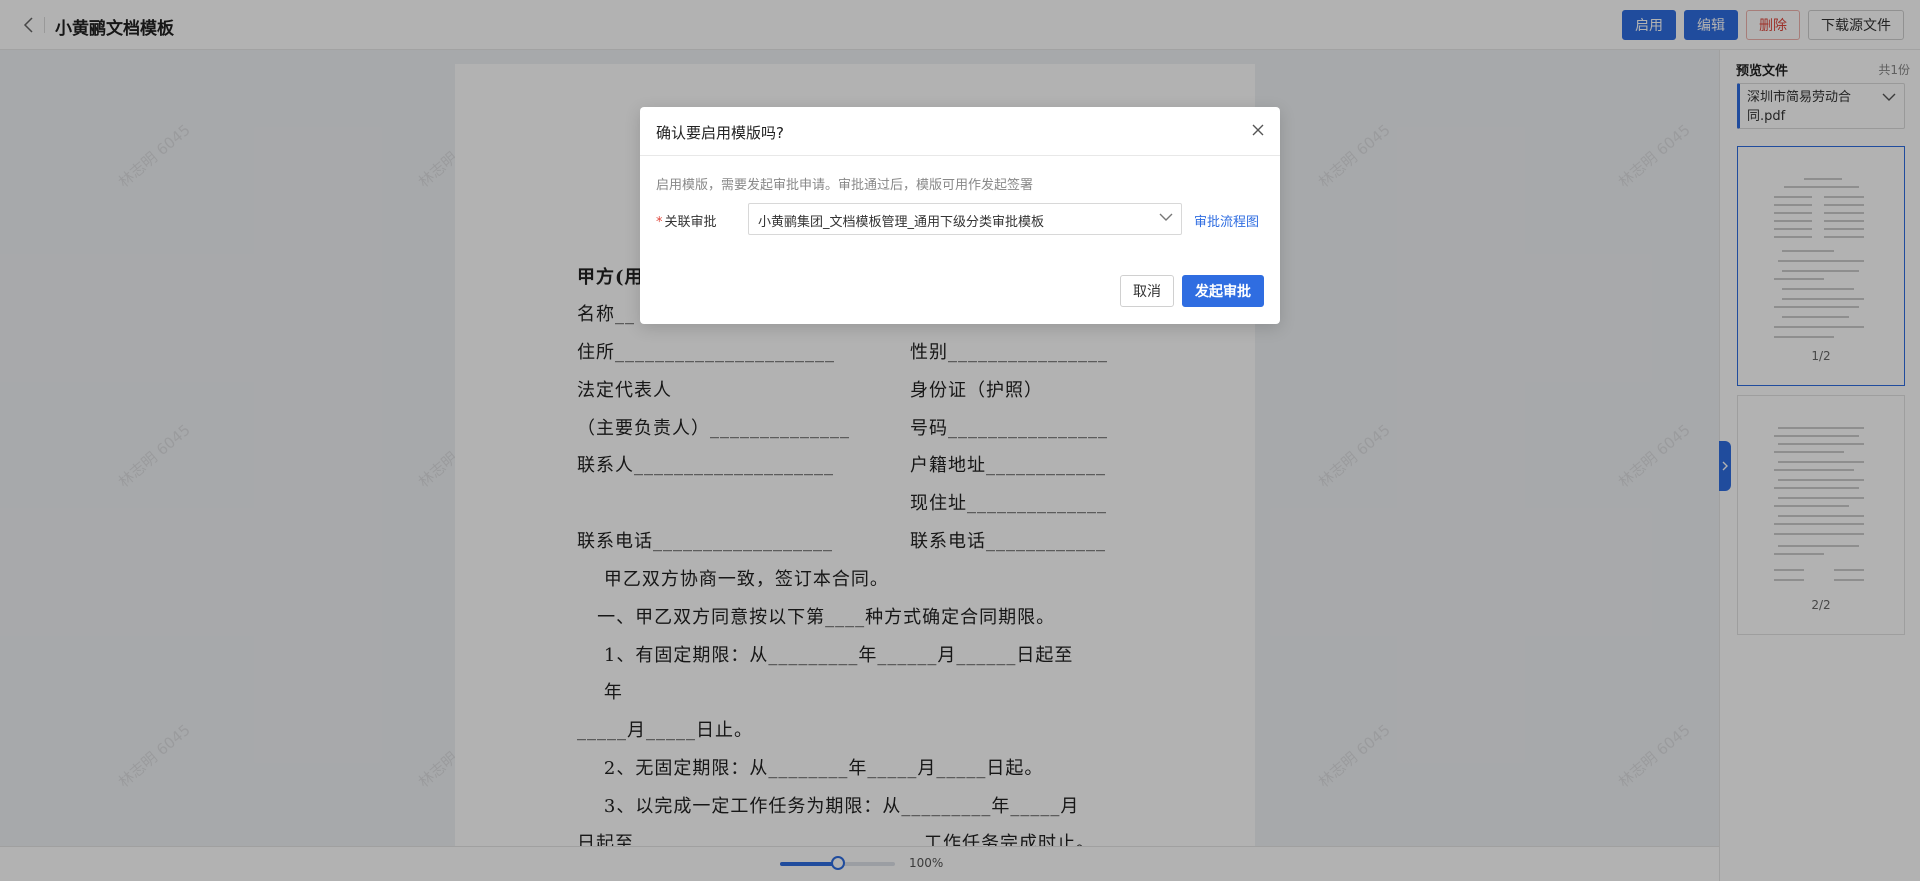 Image resolution: width=1920 pixels, height=881 pixels. What do you see at coordinates (901, 222) in the screenshot?
I see `approval-select-value: 小黄鹂集团_文档模板管理_通用下级分类审批模板` at bounding box center [901, 222].